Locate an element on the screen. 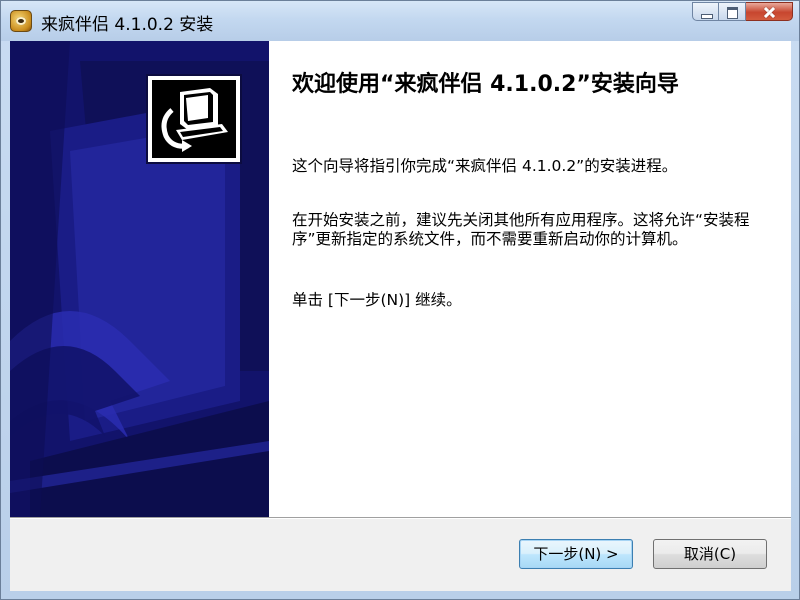  next-button: 下一步(N) > is located at coordinates (576, 554).